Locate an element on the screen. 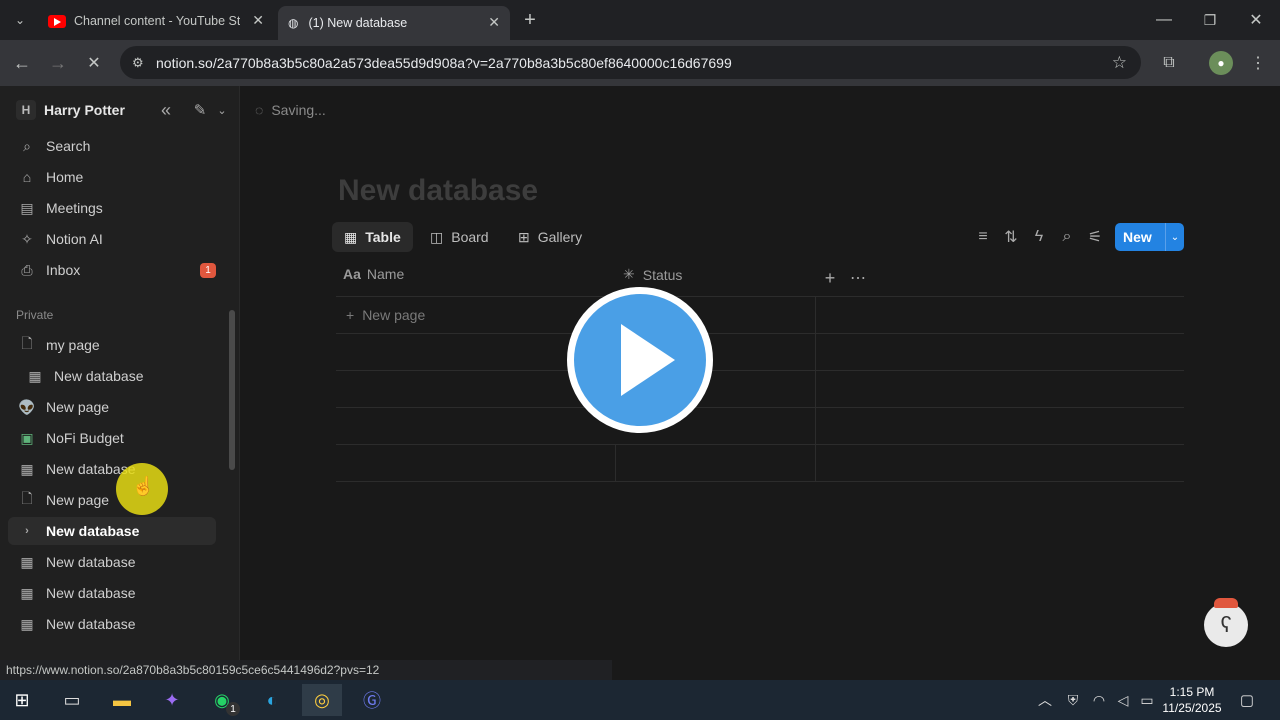 This screenshot has width=1280, height=720. sidebar-page: 👽 New page is located at coordinates (112, 407).